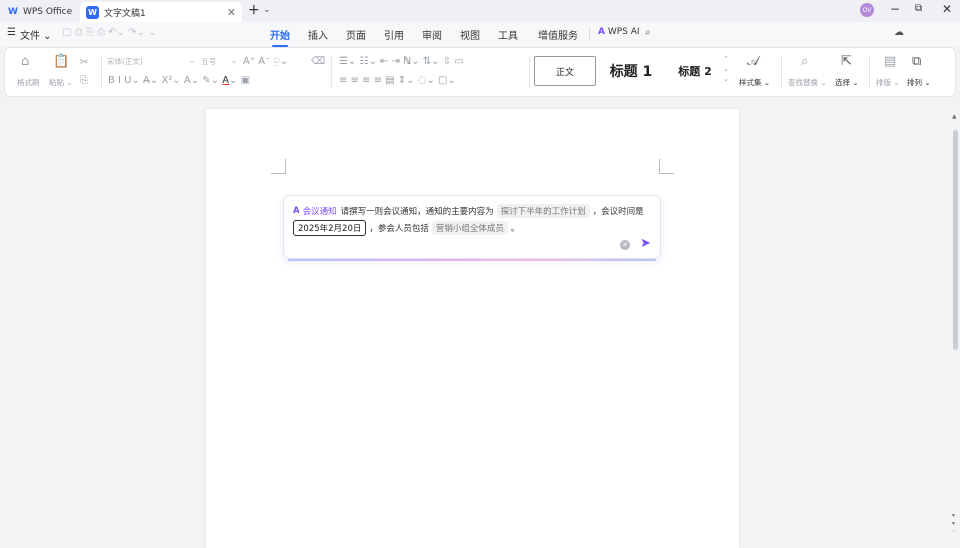  What do you see at coordinates (25, 61) in the screenshot?
I see `format-painter-icon: ⌂` at bounding box center [25, 61].